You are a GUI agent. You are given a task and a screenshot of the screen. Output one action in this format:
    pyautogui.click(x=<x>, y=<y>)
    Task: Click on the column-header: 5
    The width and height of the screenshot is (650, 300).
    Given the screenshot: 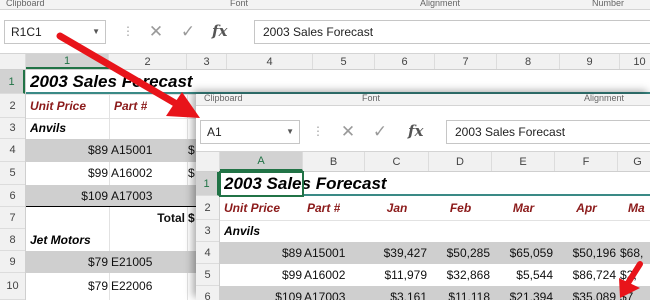 What is the action you would take?
    pyautogui.click(x=344, y=61)
    